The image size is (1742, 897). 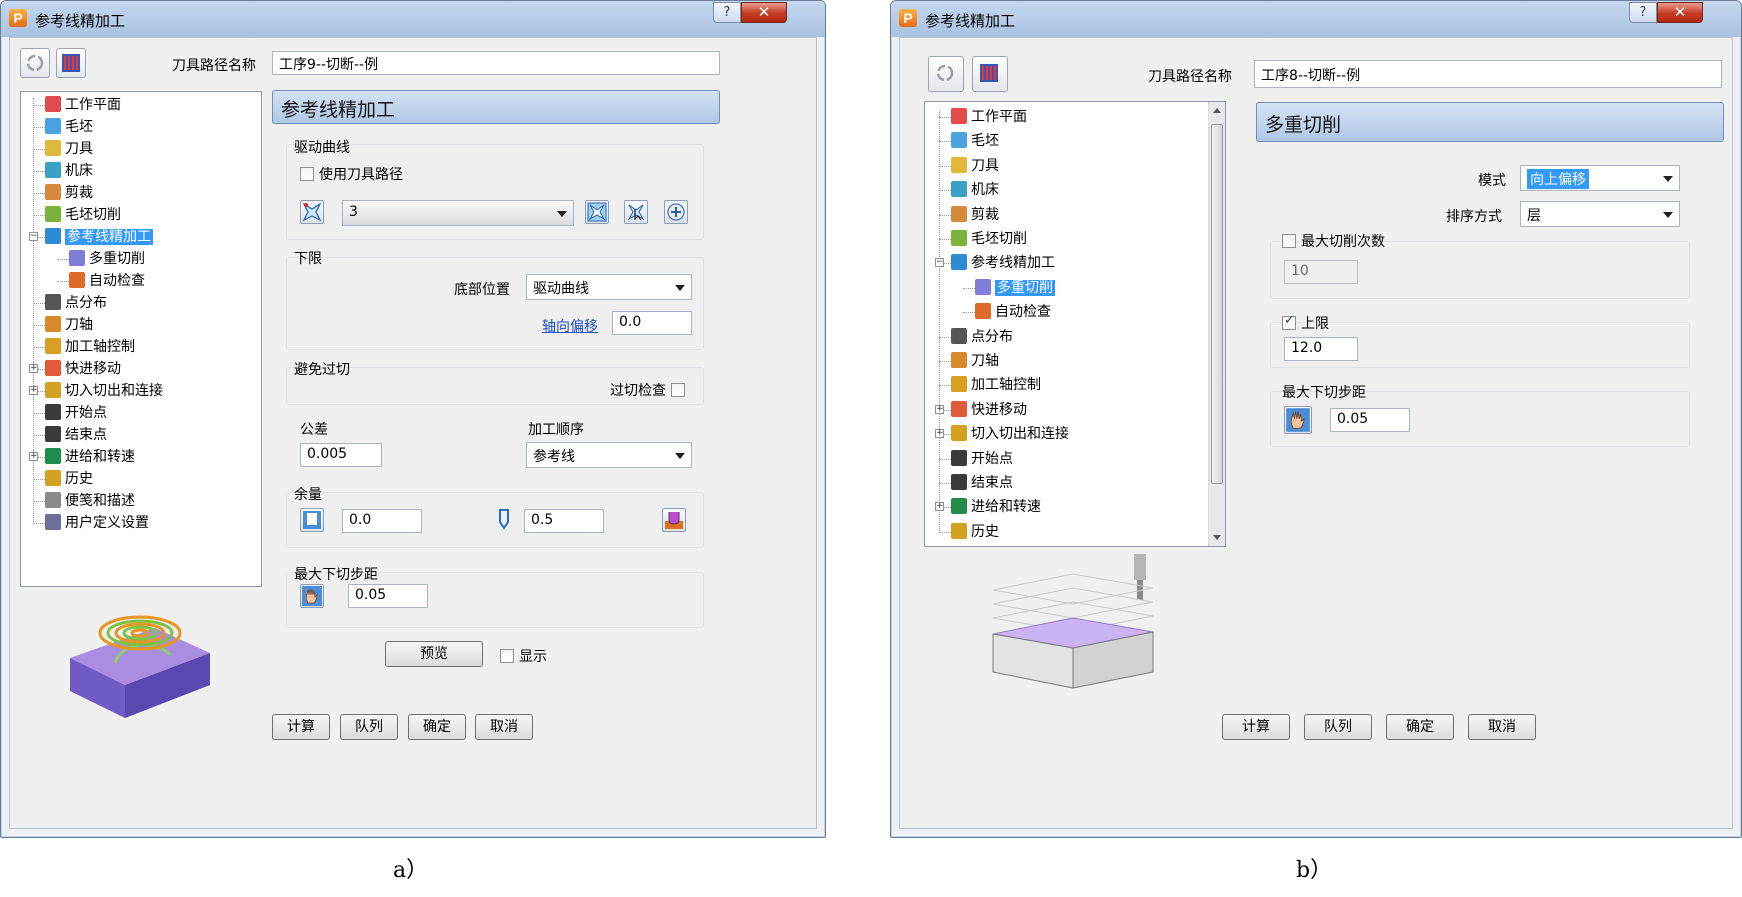 What do you see at coordinates (609, 455) in the screenshot?
I see `cut-order-combo: 参考线` at bounding box center [609, 455].